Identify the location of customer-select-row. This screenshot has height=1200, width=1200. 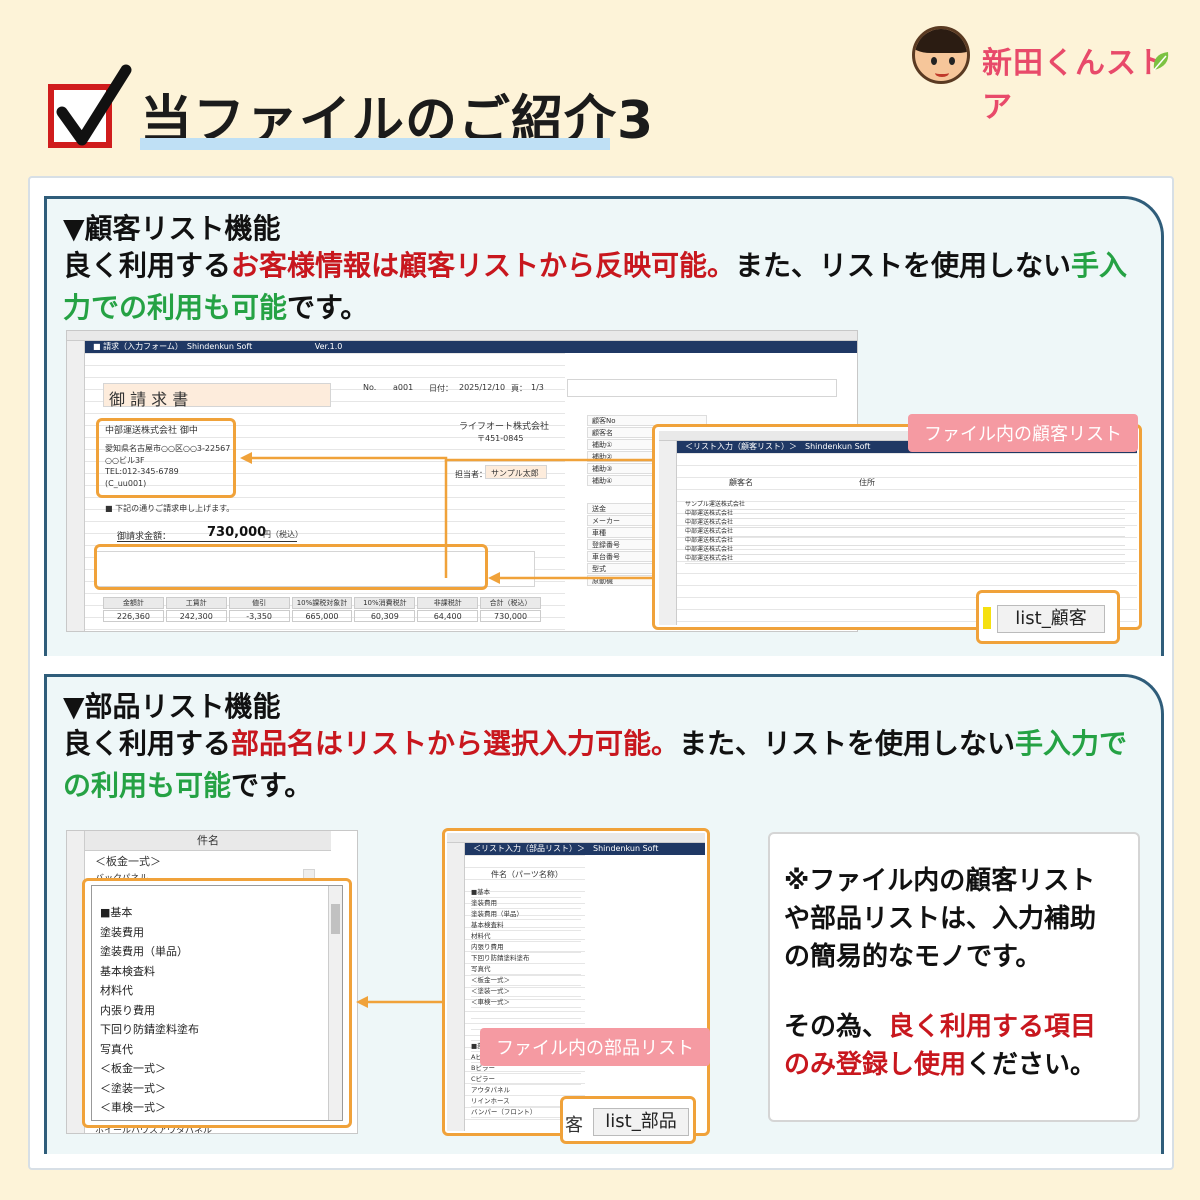
(702, 388).